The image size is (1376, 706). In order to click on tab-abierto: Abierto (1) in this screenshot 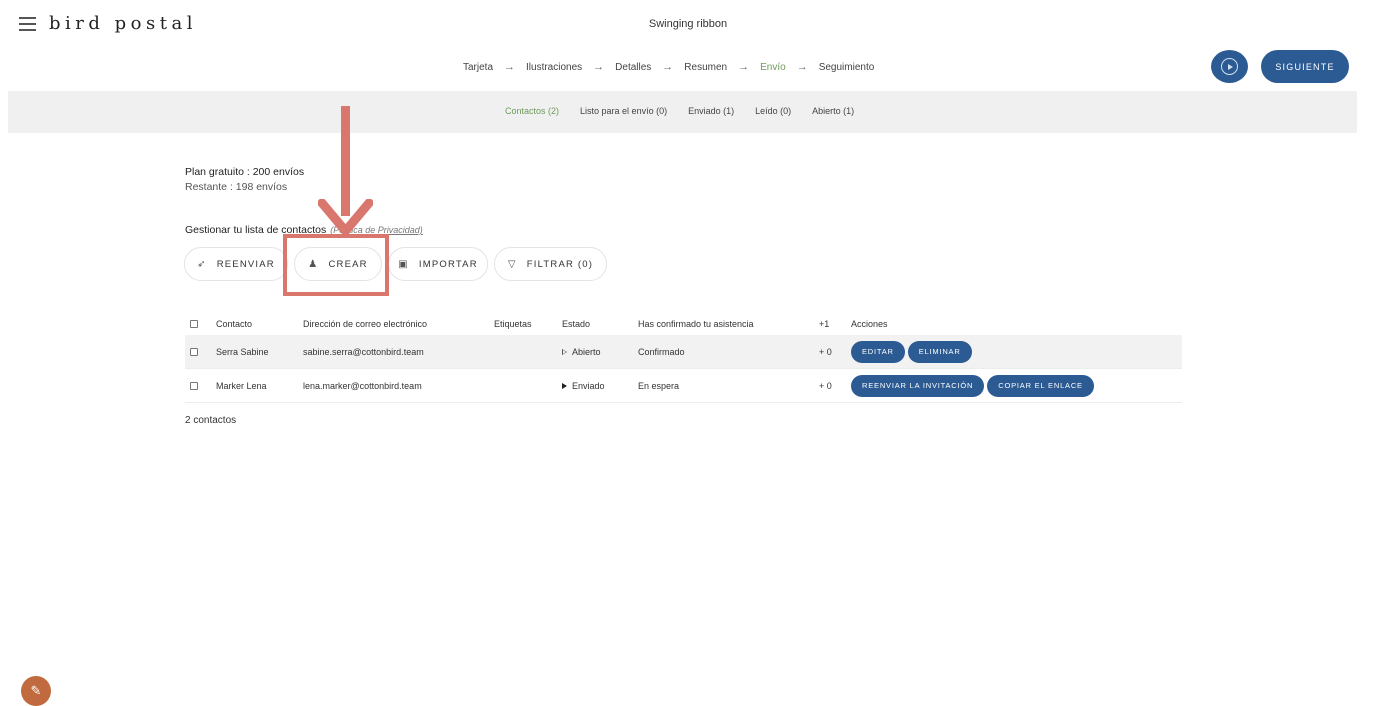, I will do `click(833, 111)`.